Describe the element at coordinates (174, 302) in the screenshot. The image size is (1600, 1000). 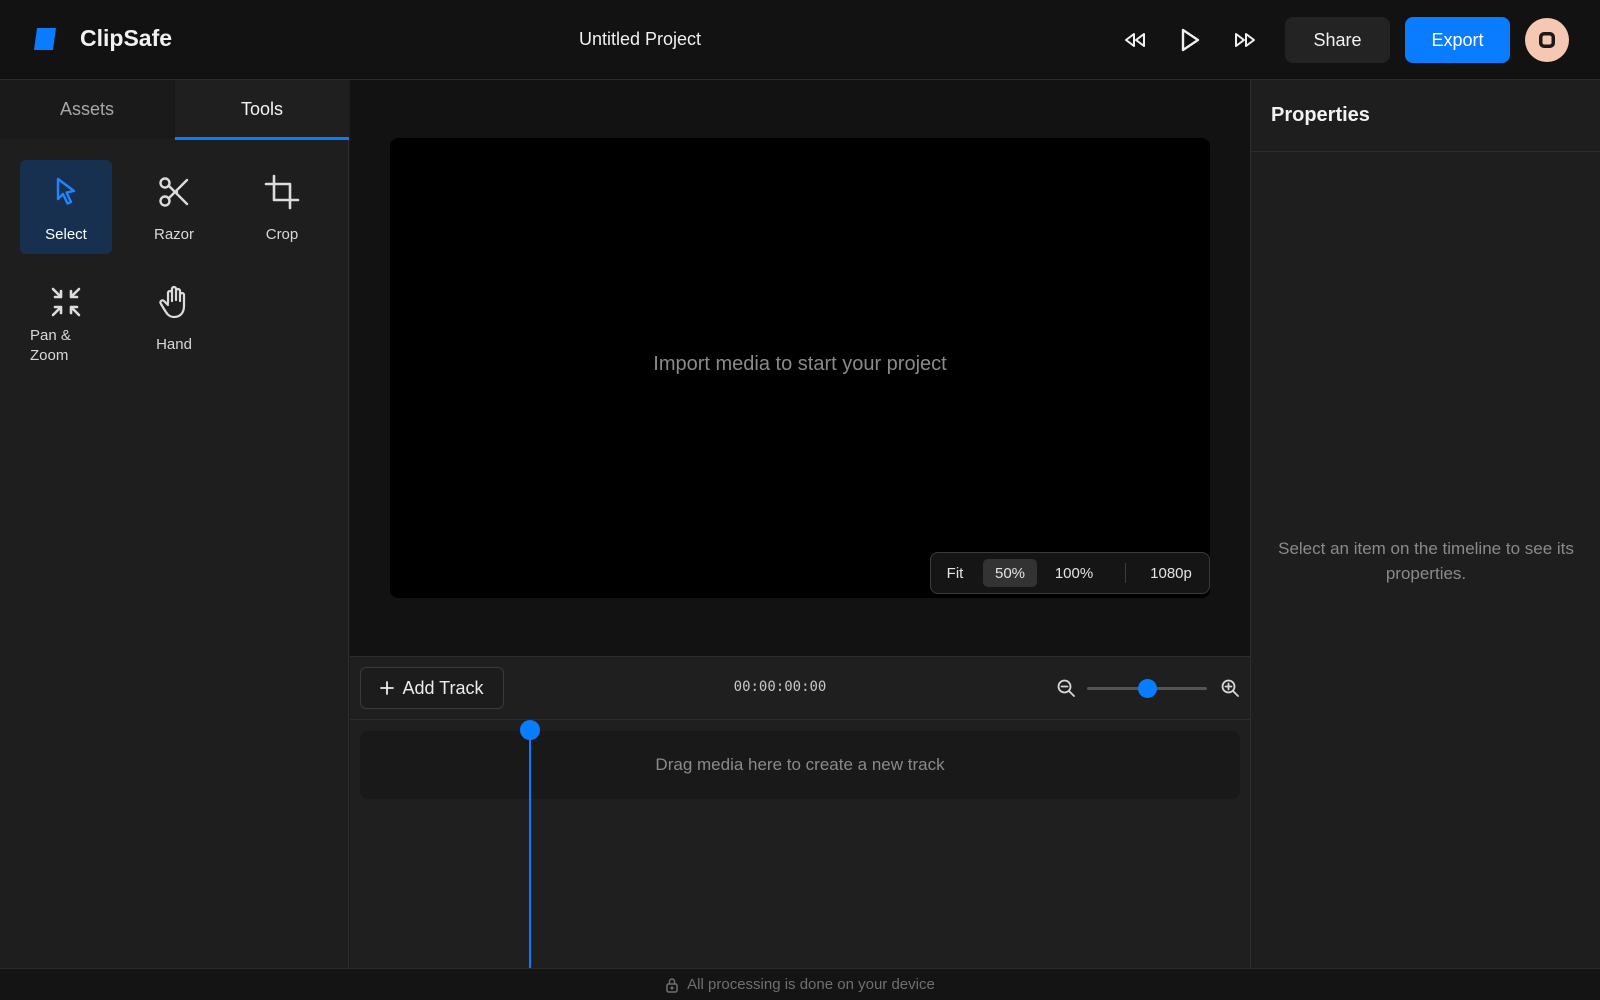
I see `hand-icon` at that location.